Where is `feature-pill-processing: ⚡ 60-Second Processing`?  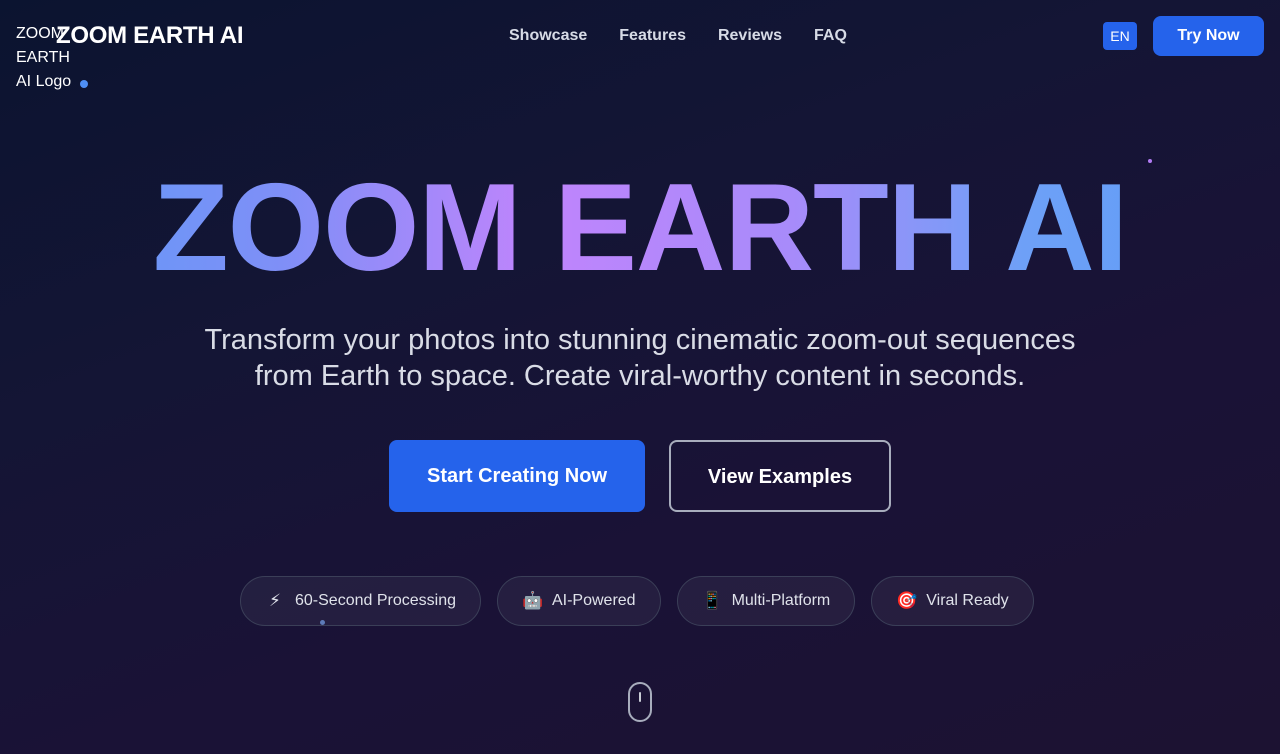 feature-pill-processing: ⚡ 60-Second Processing is located at coordinates (360, 601).